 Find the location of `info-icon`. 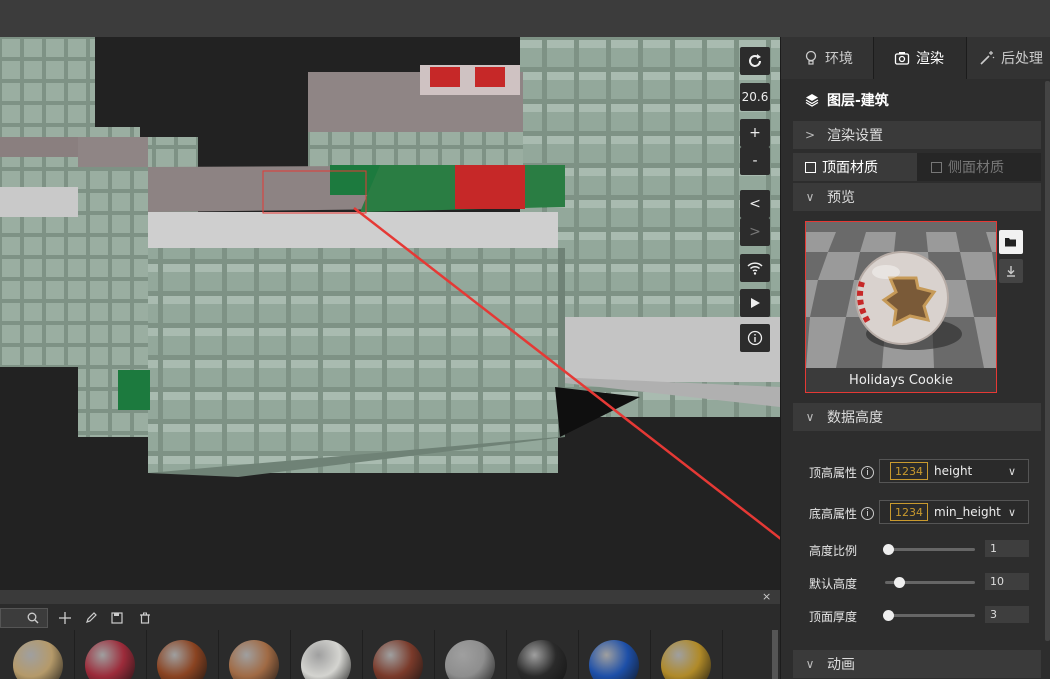

info-icon is located at coordinates (755, 338).